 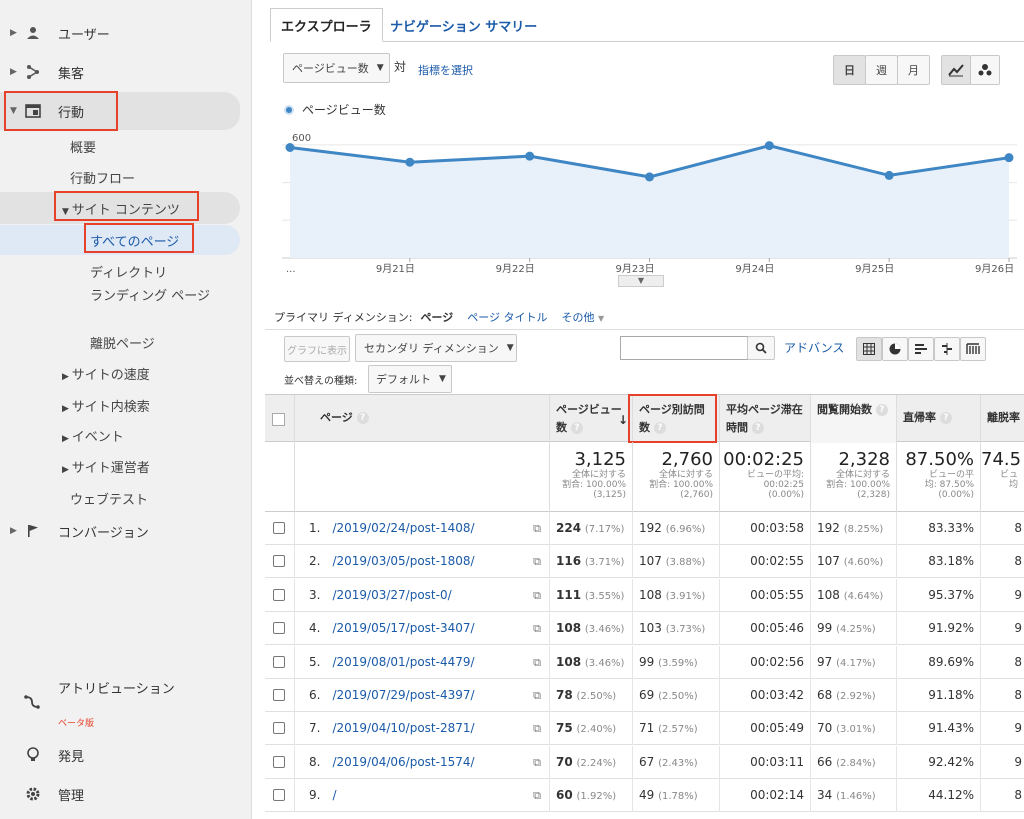 I want to click on page-cell: 7. /2019/04/10/post-2871/ ⧉, so click(x=421, y=729).